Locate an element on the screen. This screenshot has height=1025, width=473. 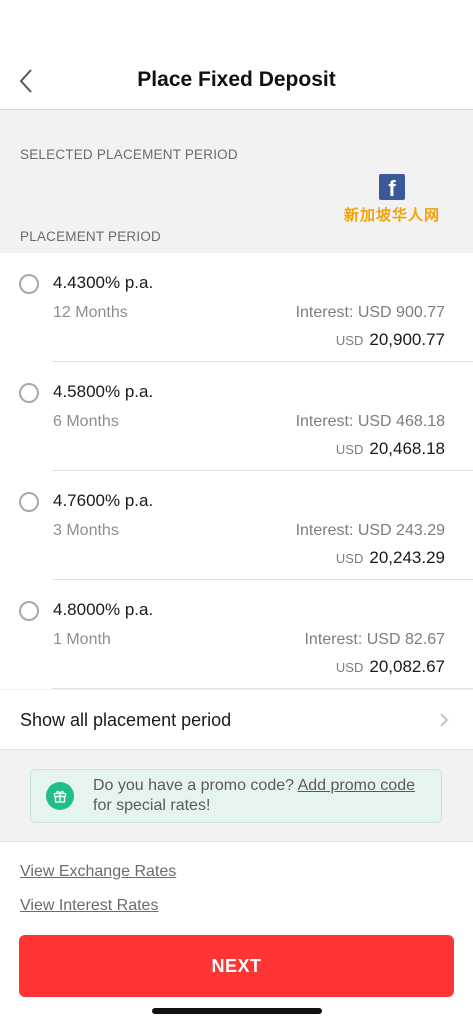
next-button: NEXT is located at coordinates (236, 966).